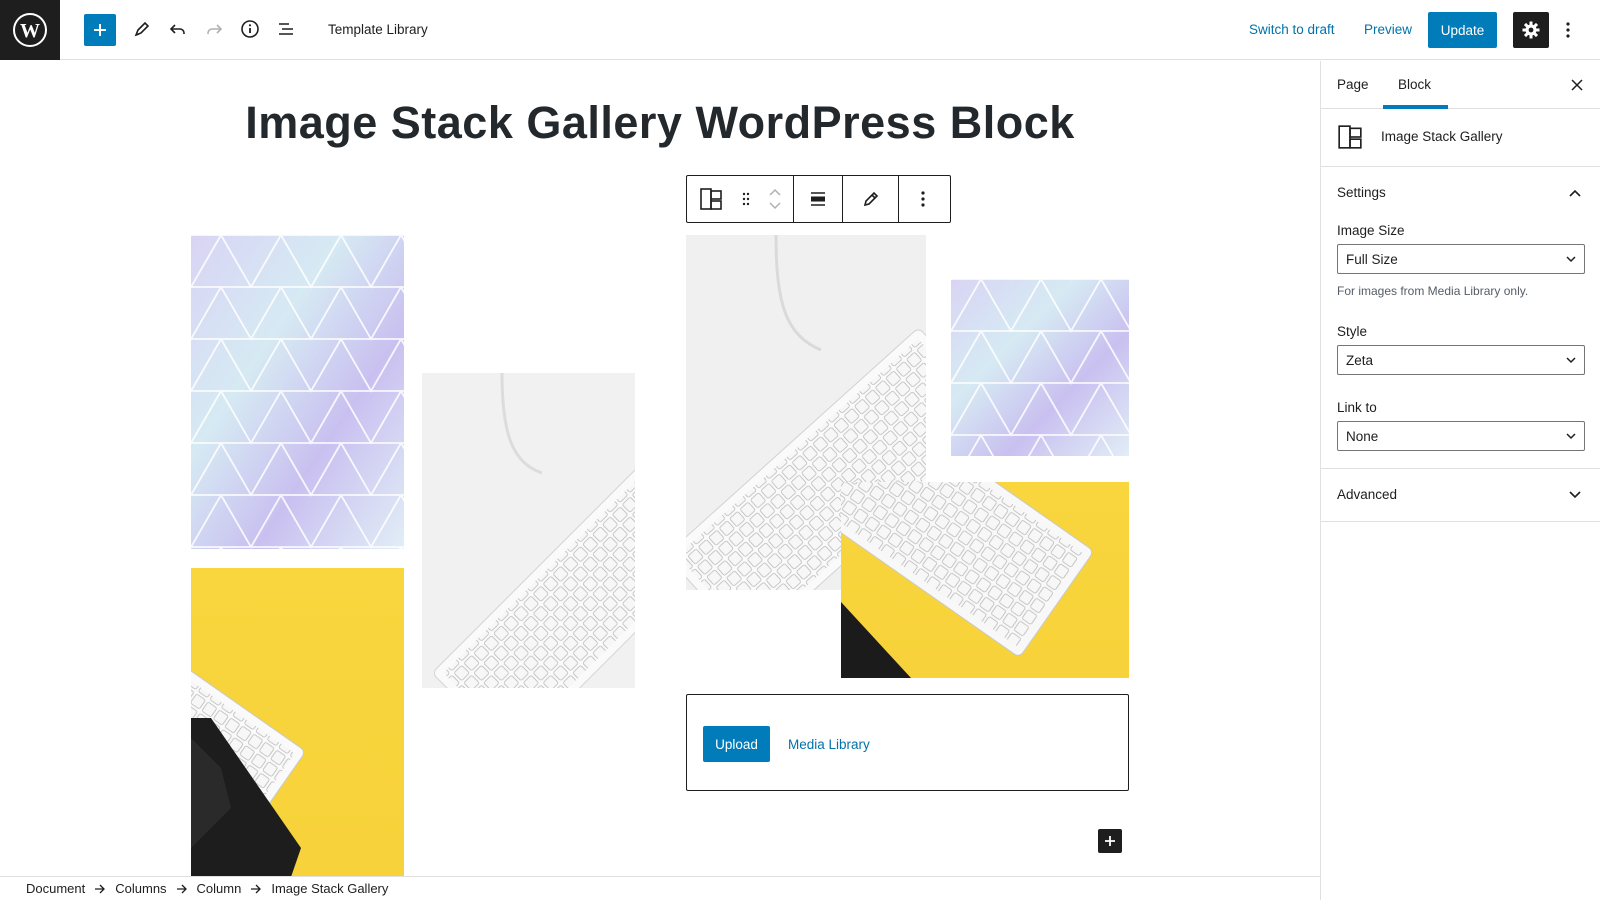  I want to click on close-sidebar-button, so click(1577, 85).